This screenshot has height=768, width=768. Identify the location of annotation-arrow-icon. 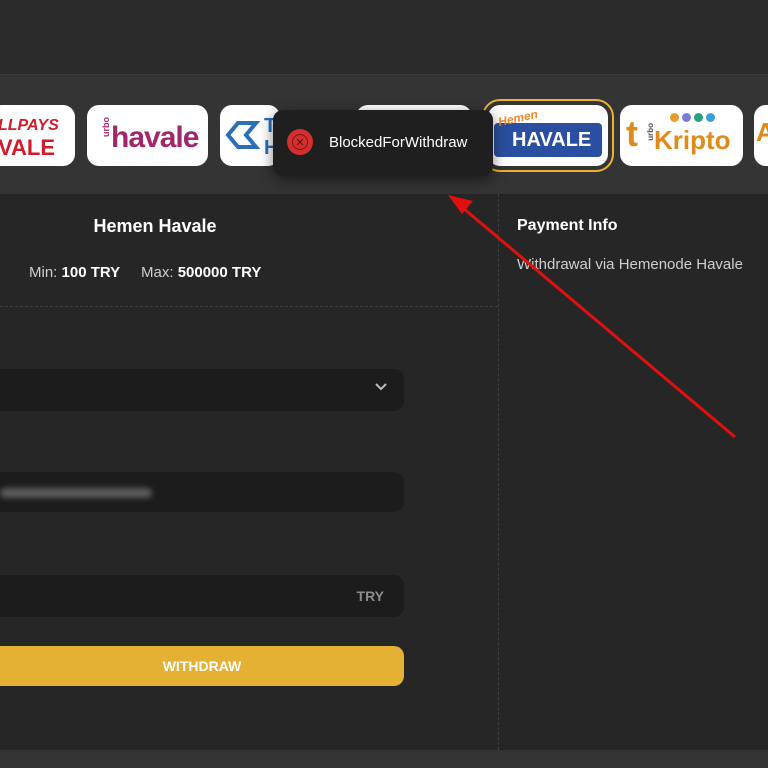
(592, 317).